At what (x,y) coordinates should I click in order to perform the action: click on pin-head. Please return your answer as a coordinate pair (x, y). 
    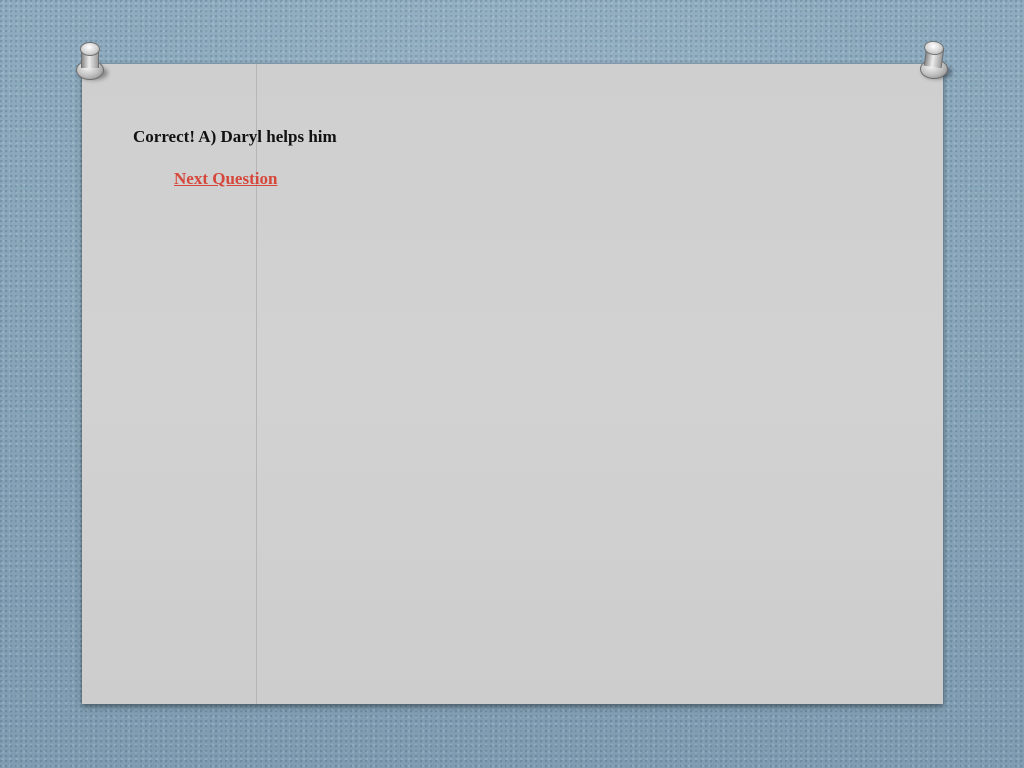
    Looking at the image, I should click on (90, 49).